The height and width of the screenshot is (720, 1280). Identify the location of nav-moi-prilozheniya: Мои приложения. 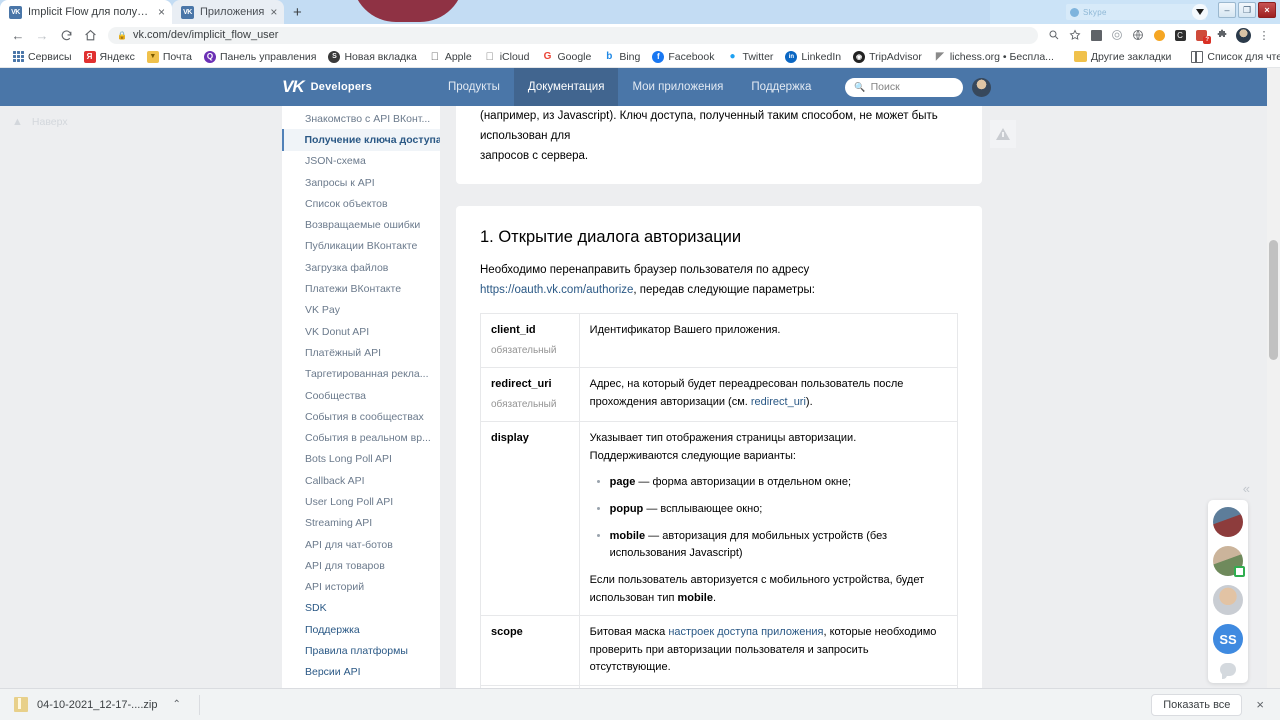
(677, 87).